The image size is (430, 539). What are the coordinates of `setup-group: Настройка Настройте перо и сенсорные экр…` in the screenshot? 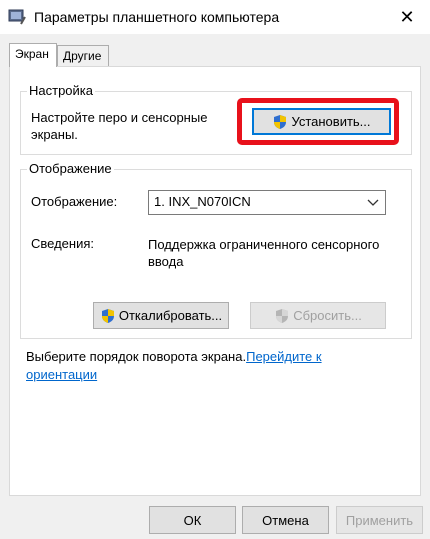 It's located at (216, 119).